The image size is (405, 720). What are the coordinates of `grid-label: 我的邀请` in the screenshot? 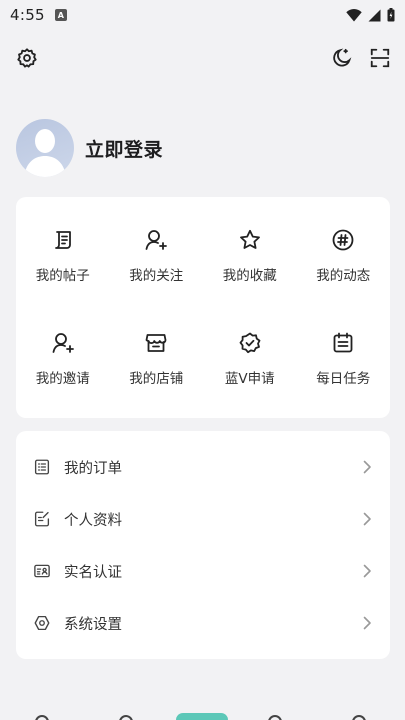 It's located at (62, 378).